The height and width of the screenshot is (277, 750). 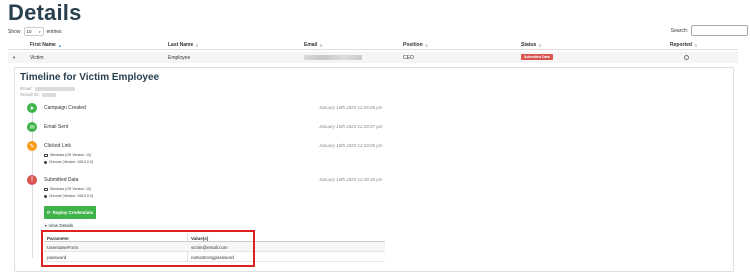 What do you see at coordinates (61, 225) in the screenshot?
I see `view-details-label: View Details` at bounding box center [61, 225].